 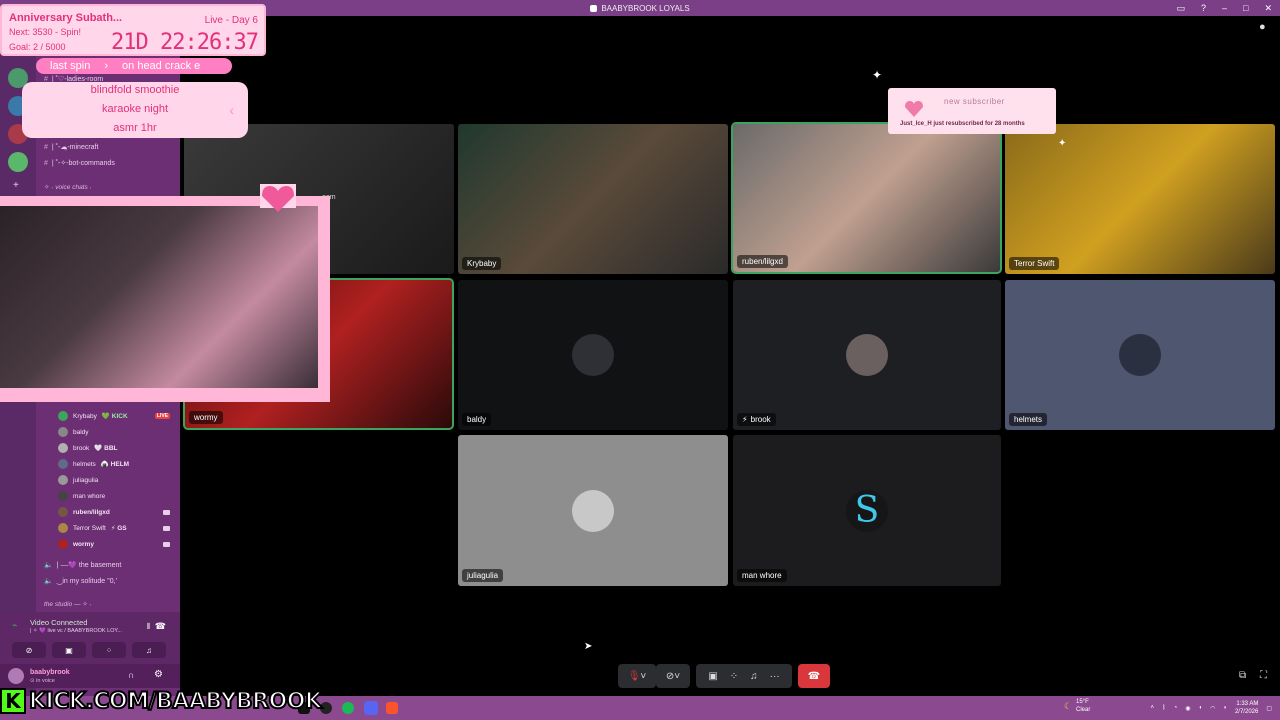 What do you see at coordinates (114, 544) in the screenshot?
I see `voice-user-wormy: wormy` at bounding box center [114, 544].